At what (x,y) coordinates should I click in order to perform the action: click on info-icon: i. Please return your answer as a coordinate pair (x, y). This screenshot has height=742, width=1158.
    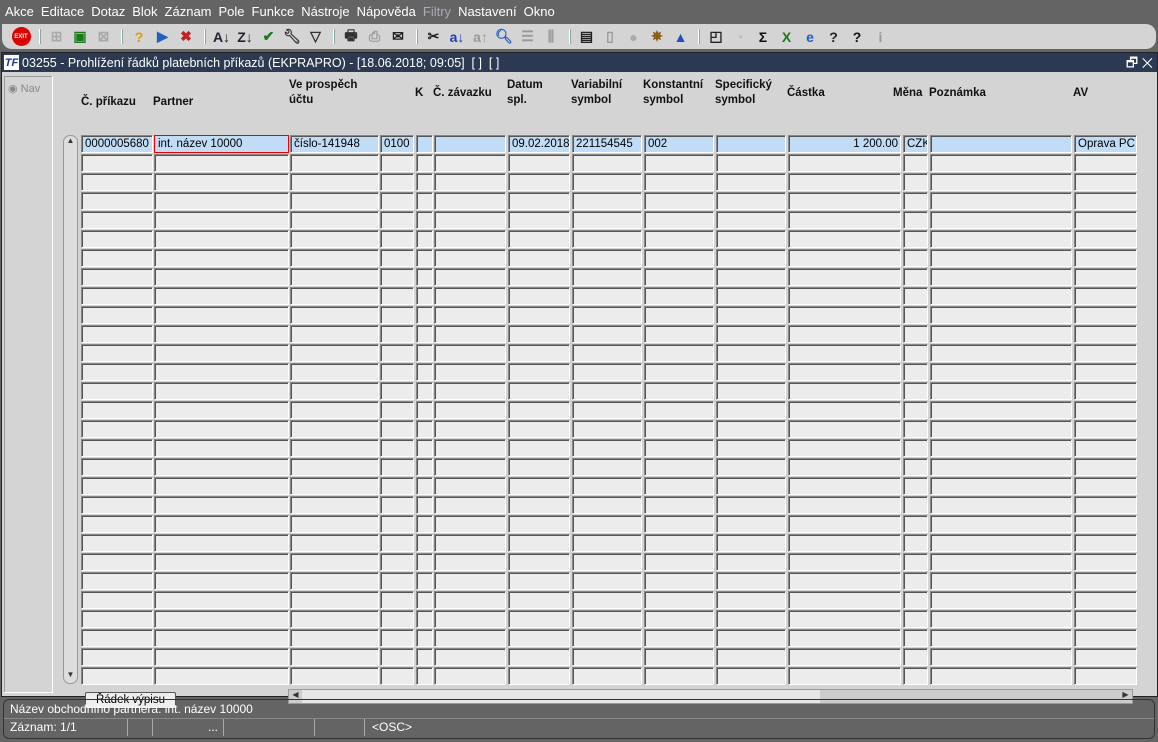
    Looking at the image, I should click on (881, 37).